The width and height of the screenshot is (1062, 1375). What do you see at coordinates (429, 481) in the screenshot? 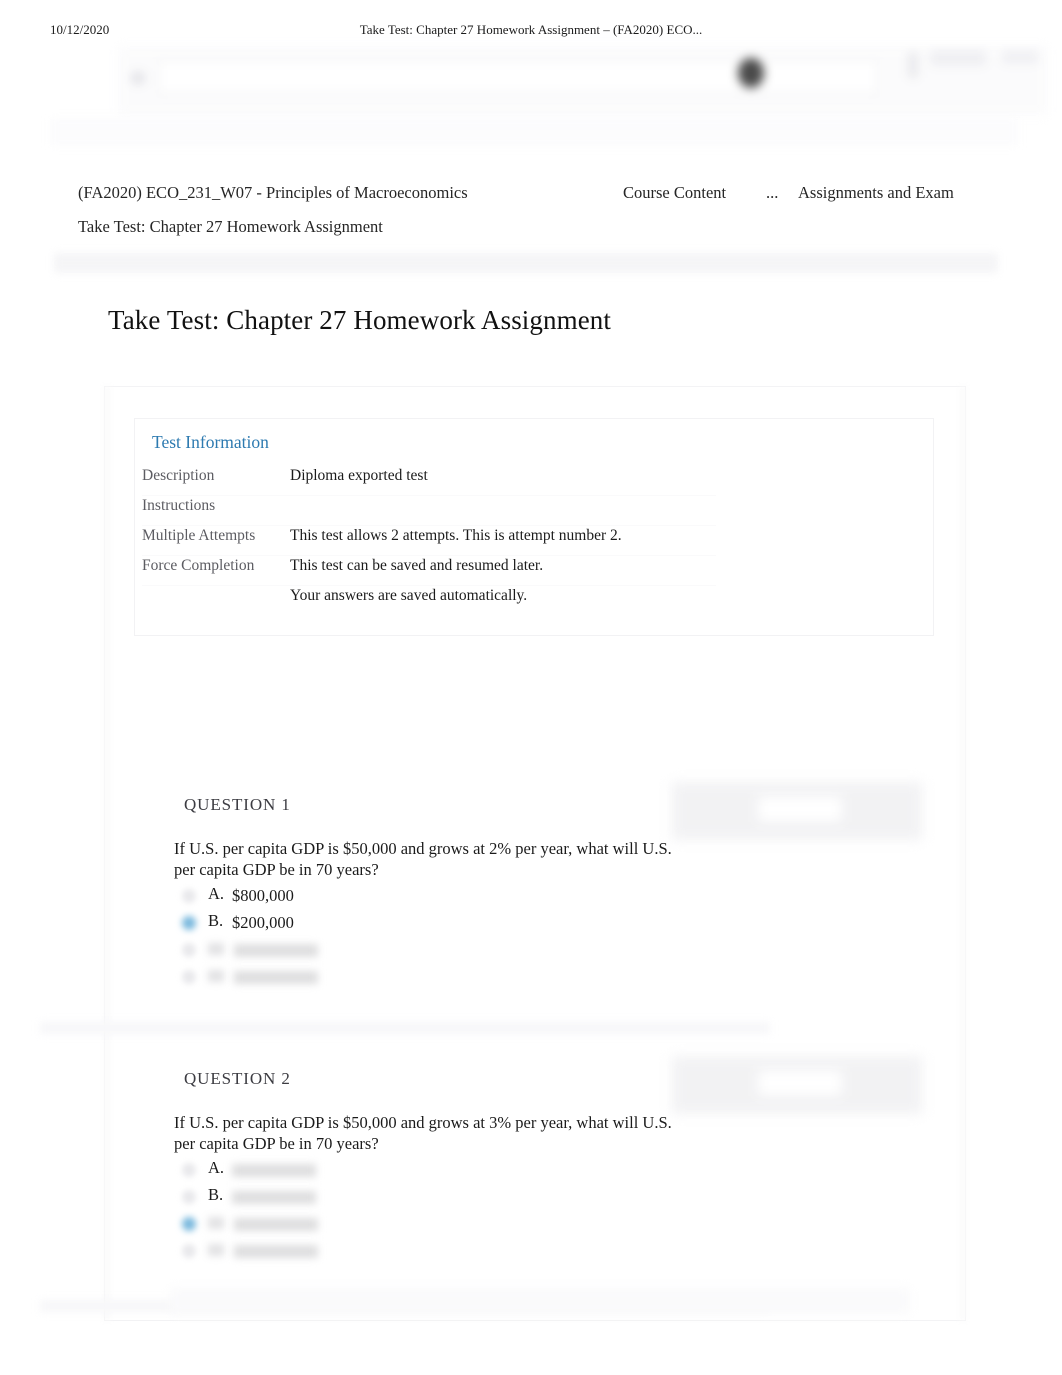
I see `test-info-row: Description Diploma exported test` at bounding box center [429, 481].